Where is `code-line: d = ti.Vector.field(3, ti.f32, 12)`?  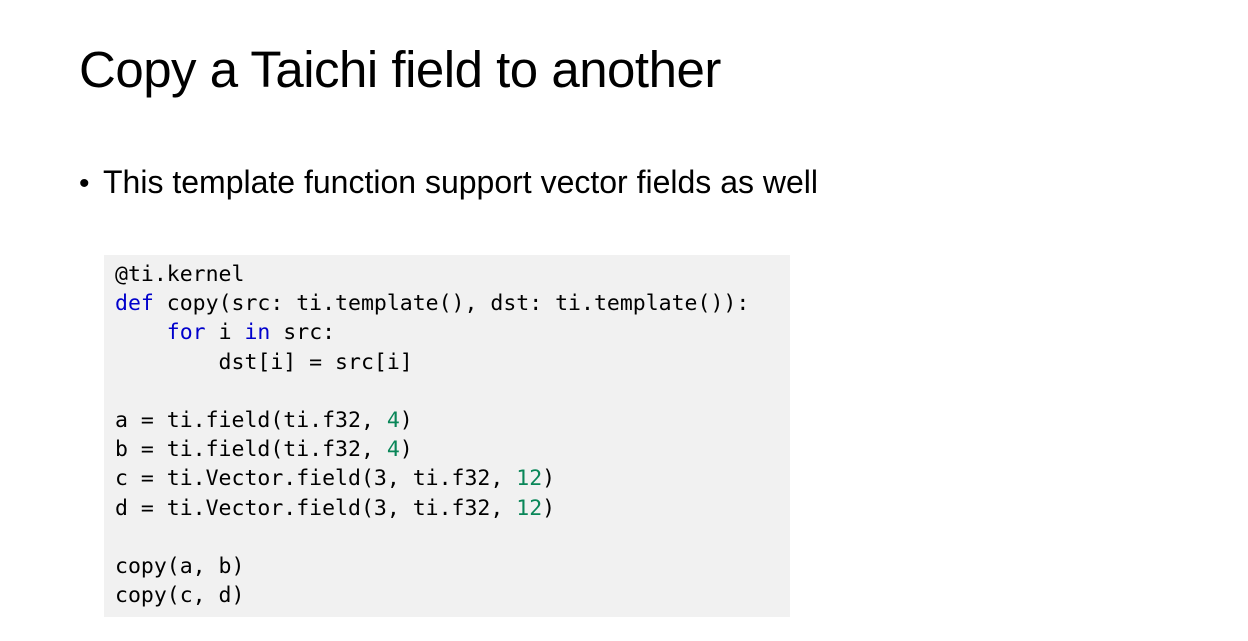 code-line: d = ti.Vector.field(3, ti.f32, 12) is located at coordinates (452, 508).